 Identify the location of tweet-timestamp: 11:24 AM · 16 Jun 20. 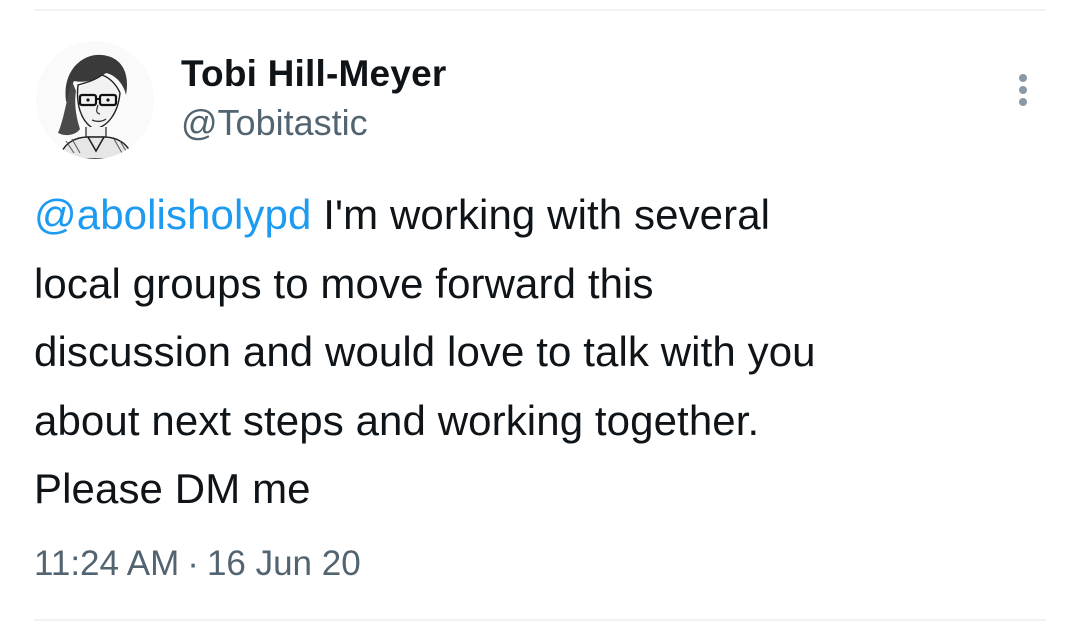
(197, 564).